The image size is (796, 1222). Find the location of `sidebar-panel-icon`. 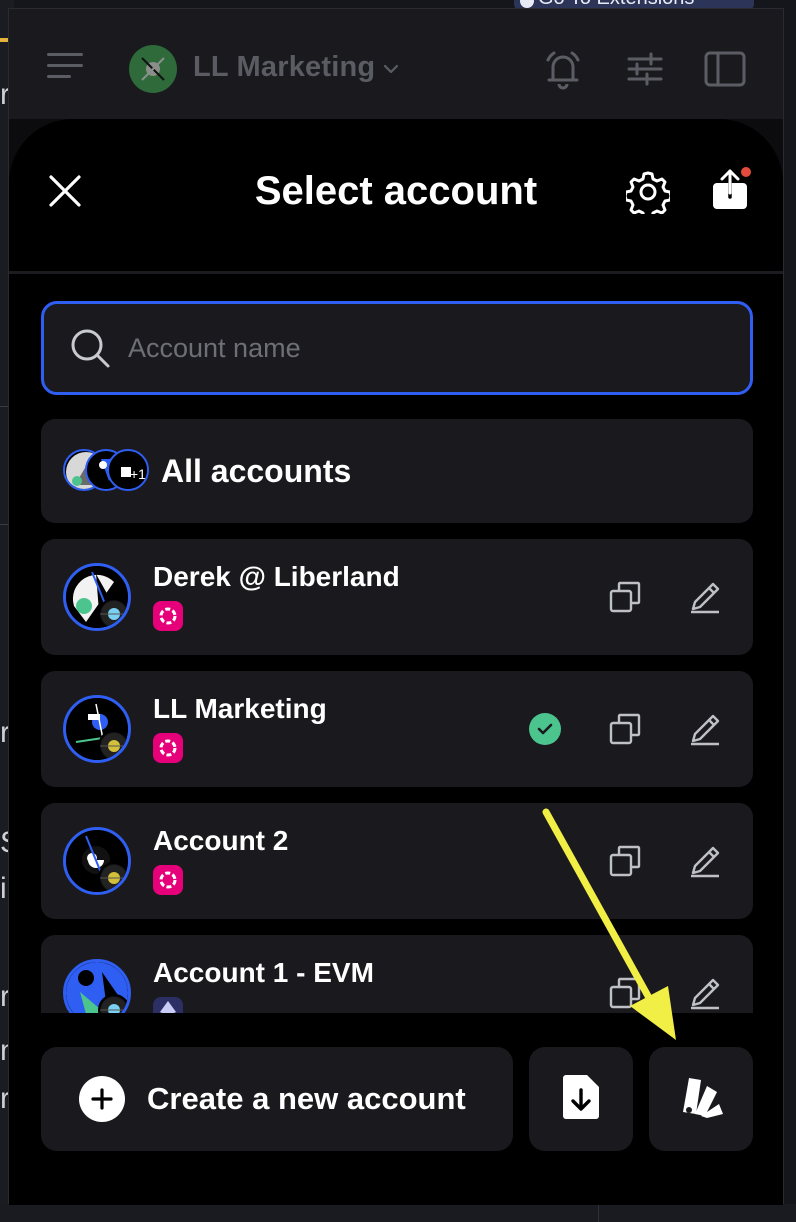

sidebar-panel-icon is located at coordinates (725, 69).